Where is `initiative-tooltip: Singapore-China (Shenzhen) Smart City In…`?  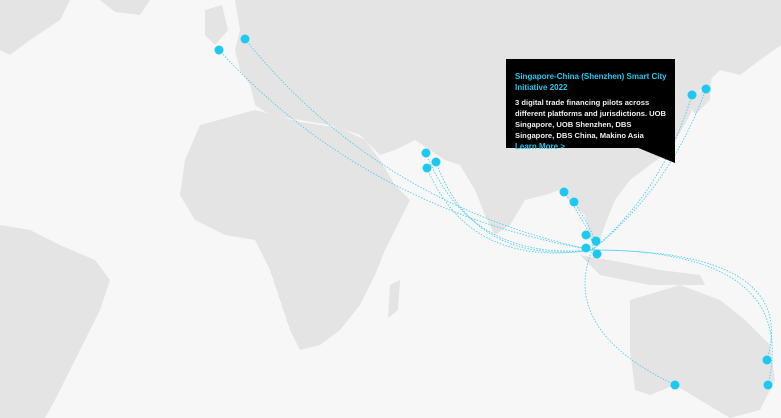
initiative-tooltip: Singapore-China (Shenzhen) Smart City In… is located at coordinates (590, 105).